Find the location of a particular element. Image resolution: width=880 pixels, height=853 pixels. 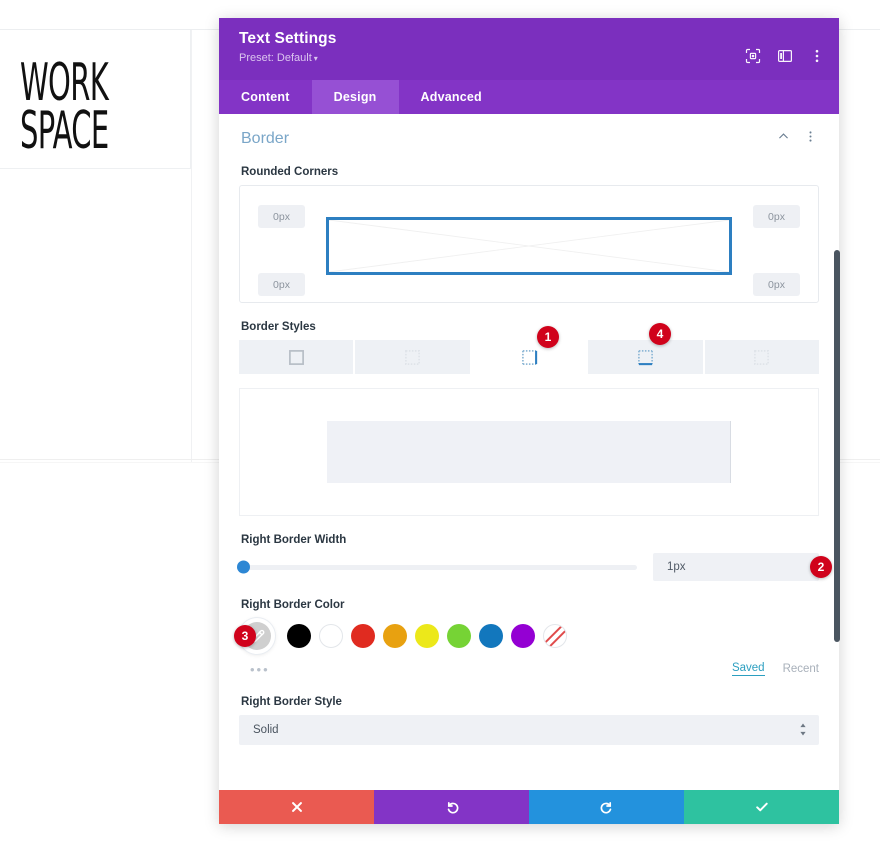

tab-content: Content is located at coordinates (265, 97).